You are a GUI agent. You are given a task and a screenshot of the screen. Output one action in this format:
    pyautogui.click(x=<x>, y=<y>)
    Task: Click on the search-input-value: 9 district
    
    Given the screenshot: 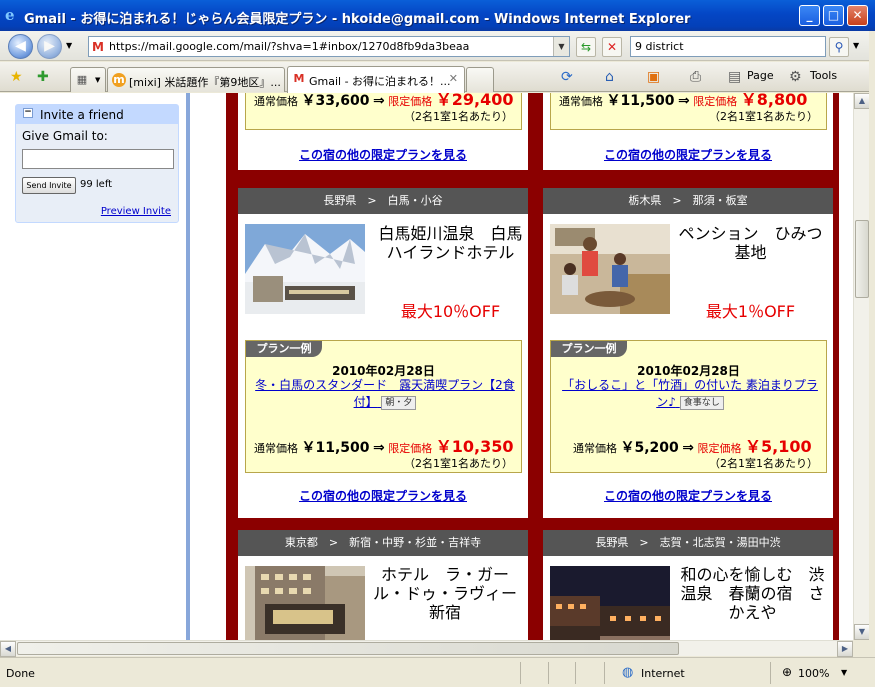 What is the action you would take?
    pyautogui.click(x=659, y=46)
    